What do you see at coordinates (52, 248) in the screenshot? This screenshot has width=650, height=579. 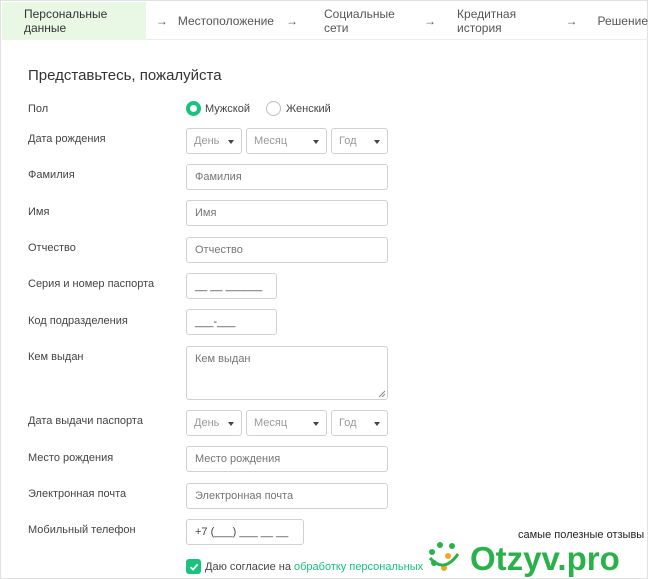 I see `patronymic-label: Отчество` at bounding box center [52, 248].